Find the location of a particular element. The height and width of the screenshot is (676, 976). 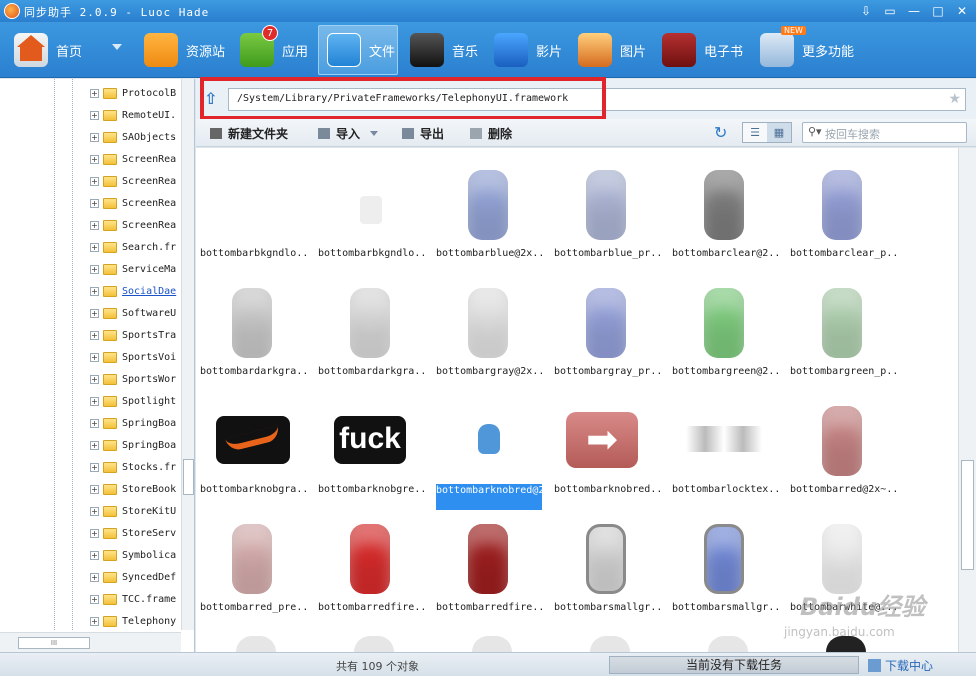

tree-item: + ServiceMa is located at coordinates (137, 269).